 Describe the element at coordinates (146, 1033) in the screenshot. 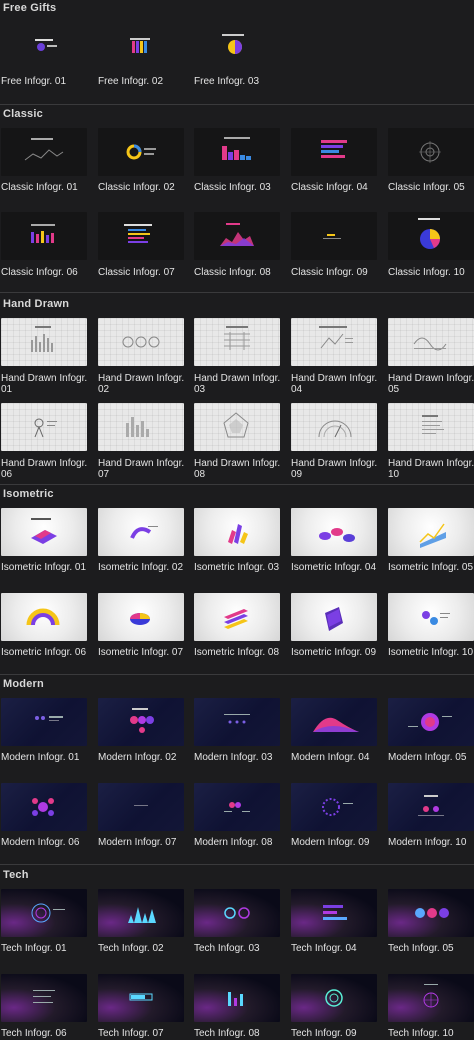

I see `thumbnail-label: Tech Infogr. 07` at that location.